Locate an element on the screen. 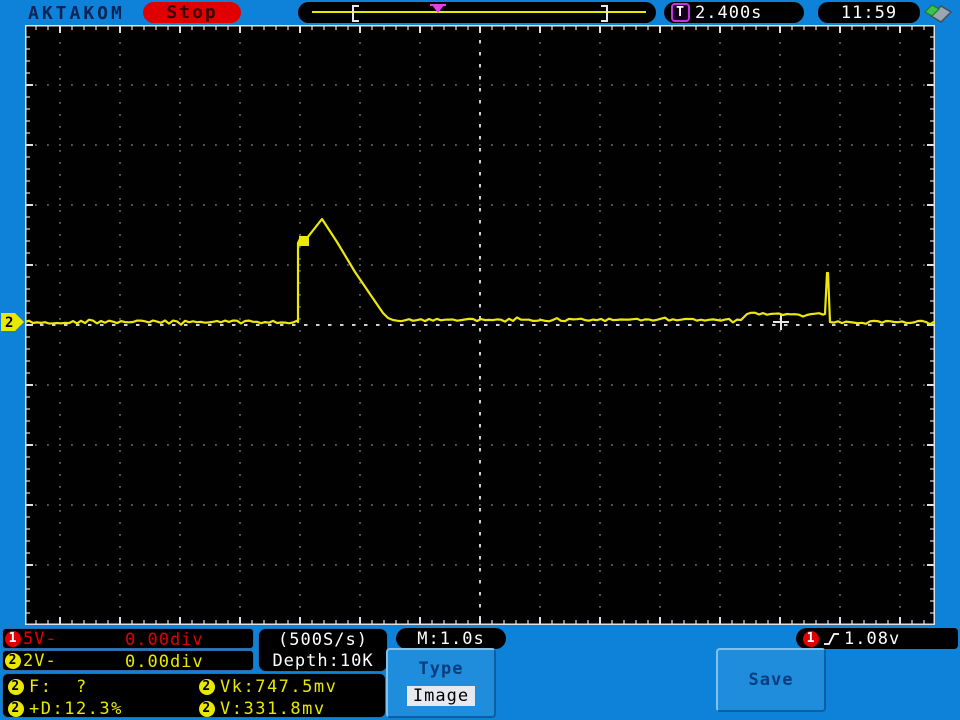 This screenshot has width=960, height=720. trigger-info-bar: 1 1.08v is located at coordinates (877, 638).